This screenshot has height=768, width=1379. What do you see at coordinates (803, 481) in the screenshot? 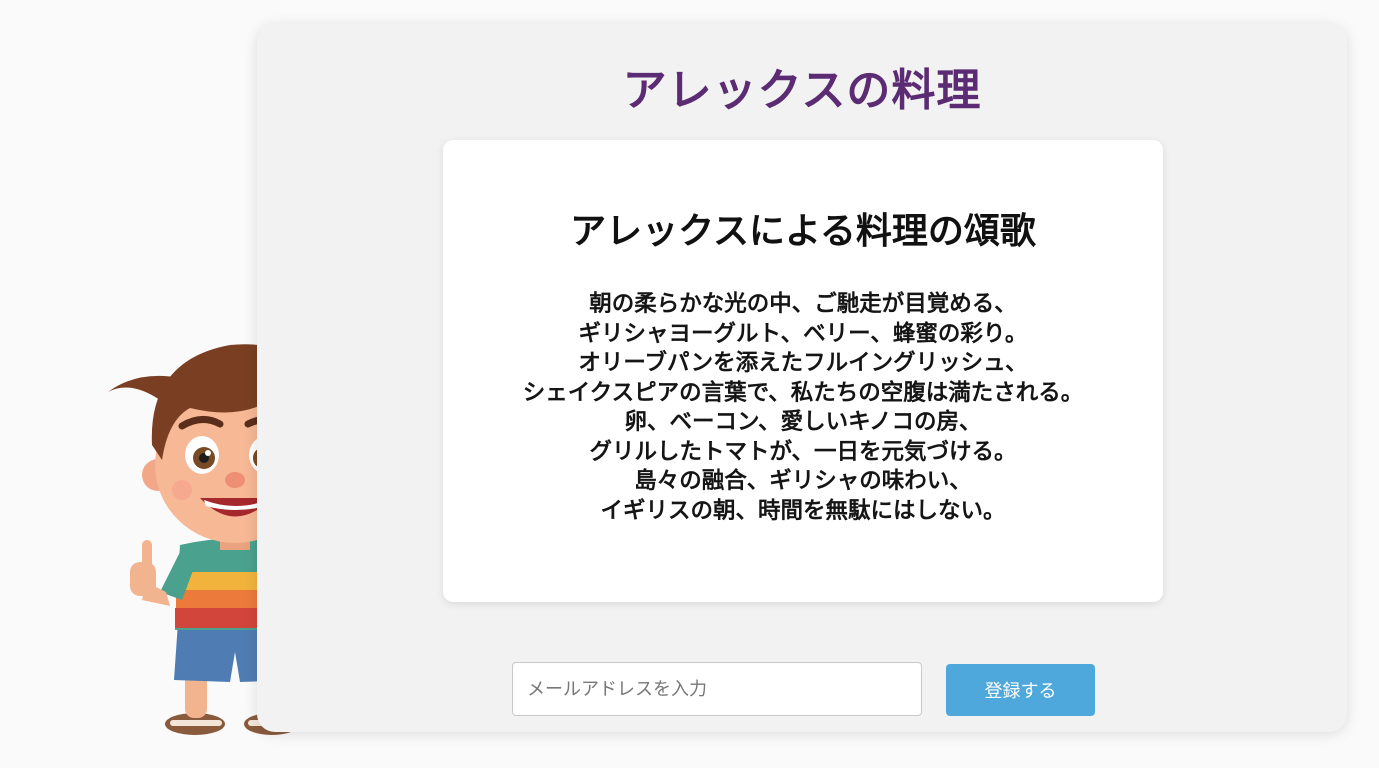
I see `poem-line: 島々の融合、ギリシャの味わい、` at bounding box center [803, 481].